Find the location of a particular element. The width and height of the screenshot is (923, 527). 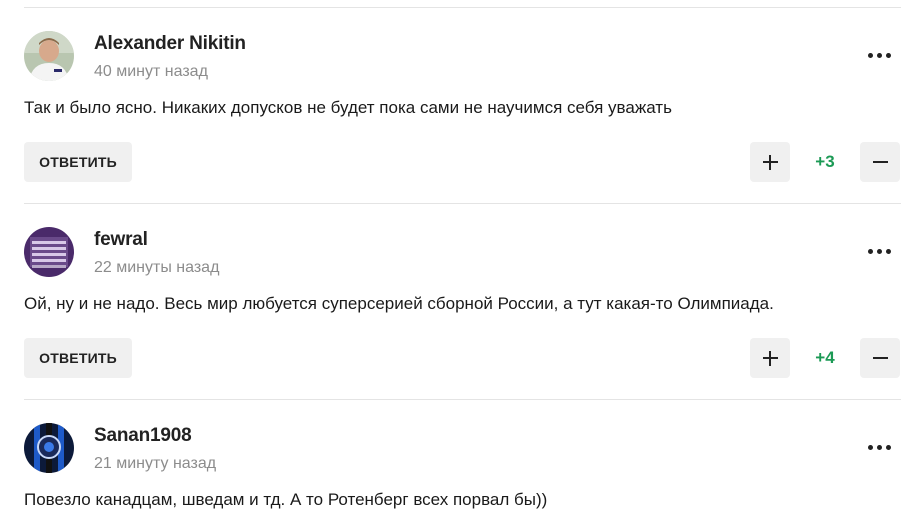

comment-author: Sanan1908 is located at coordinates (143, 436).